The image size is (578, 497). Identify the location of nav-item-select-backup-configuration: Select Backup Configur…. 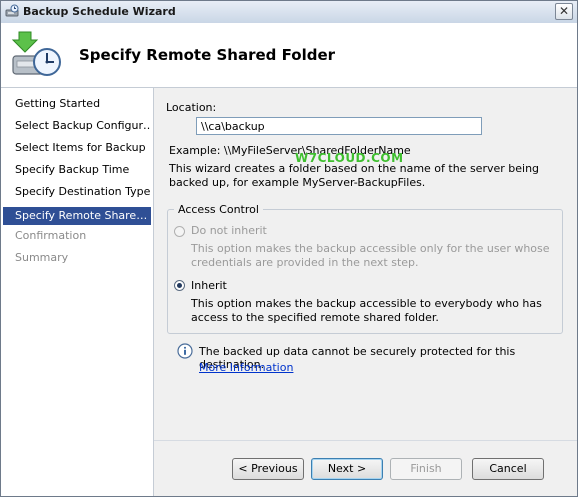
(77, 126).